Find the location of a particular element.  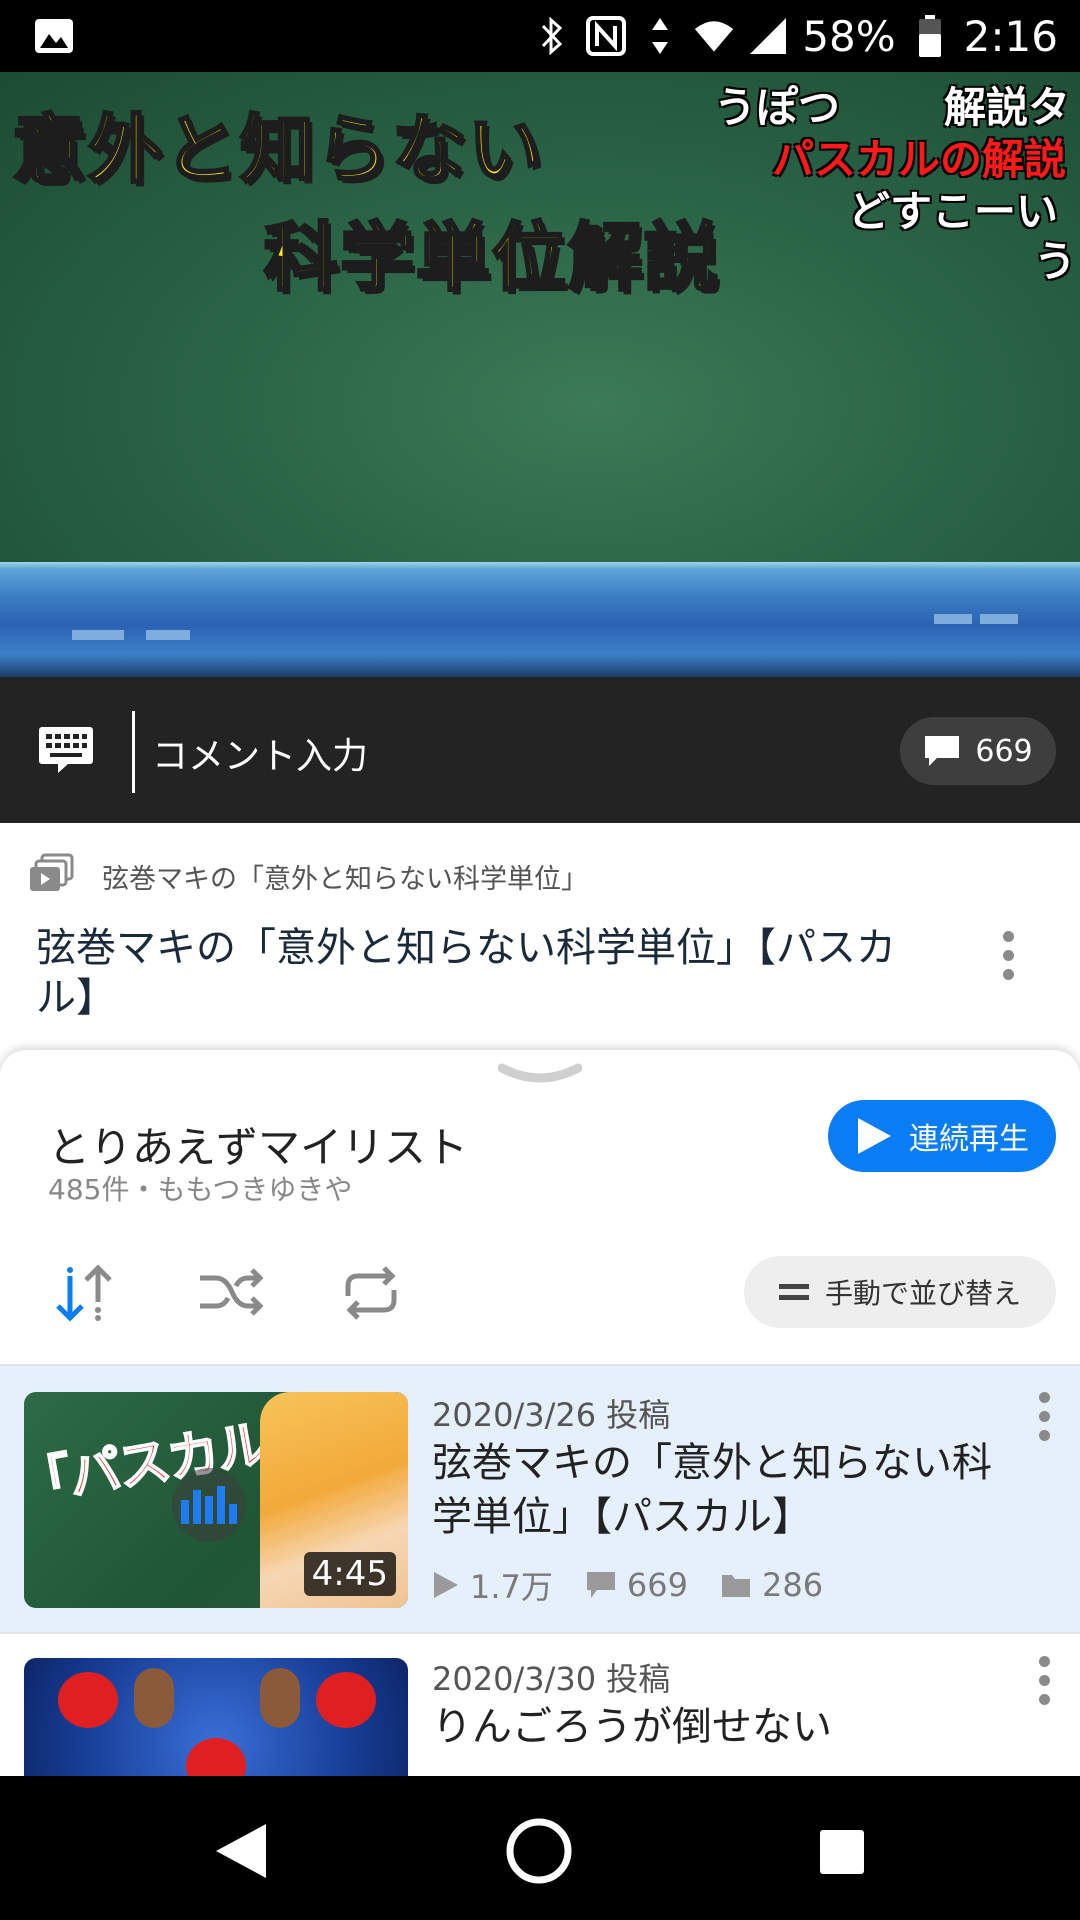

manual-sort-button: 手動で並び替え is located at coordinates (900, 1292).